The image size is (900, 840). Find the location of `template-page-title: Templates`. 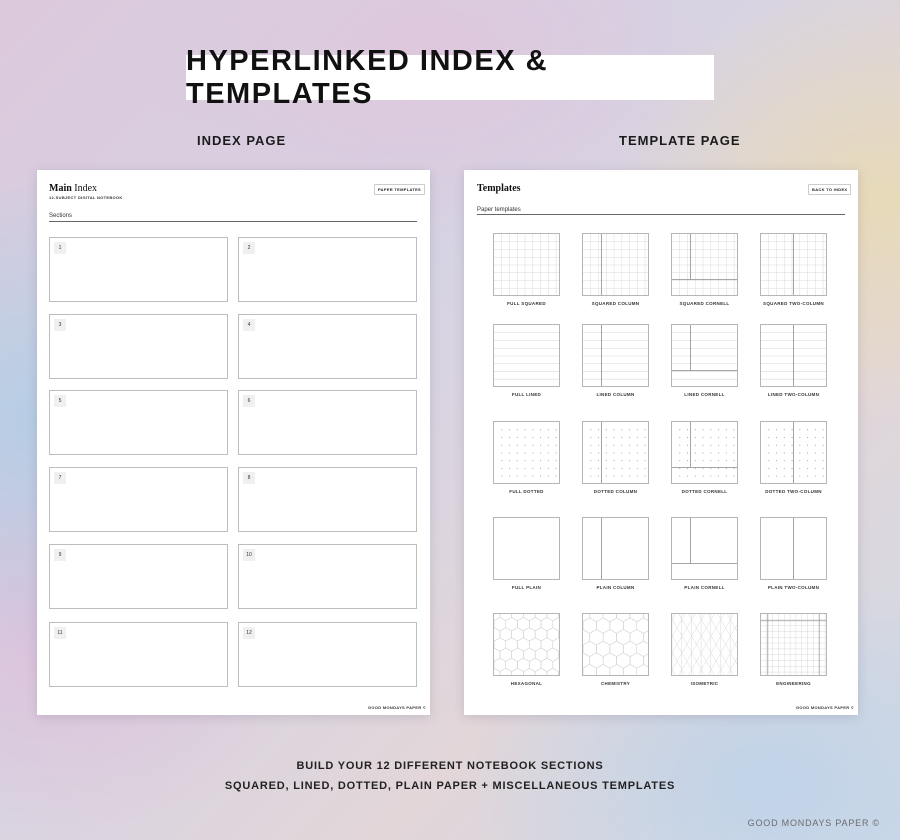

template-page-title: Templates is located at coordinates (499, 188).